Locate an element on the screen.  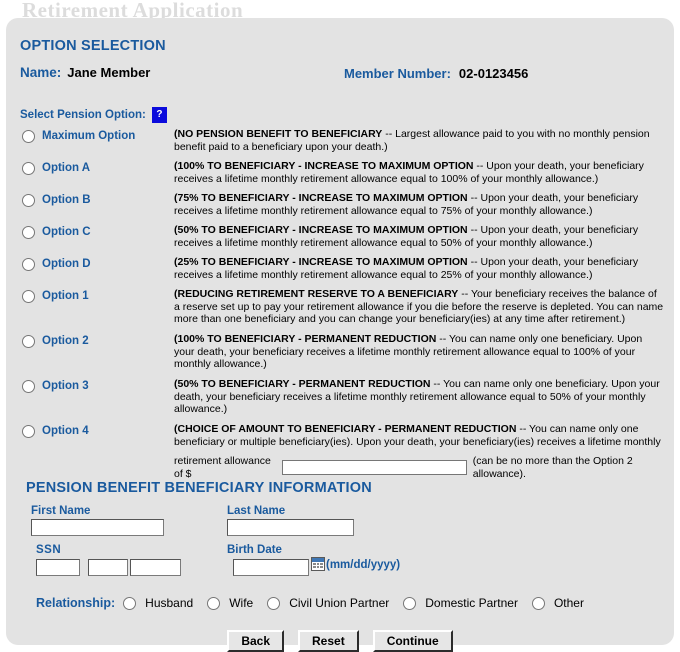
relationship-option-civil-union-partner: Civil Union Partner is located at coordinates (328, 603).